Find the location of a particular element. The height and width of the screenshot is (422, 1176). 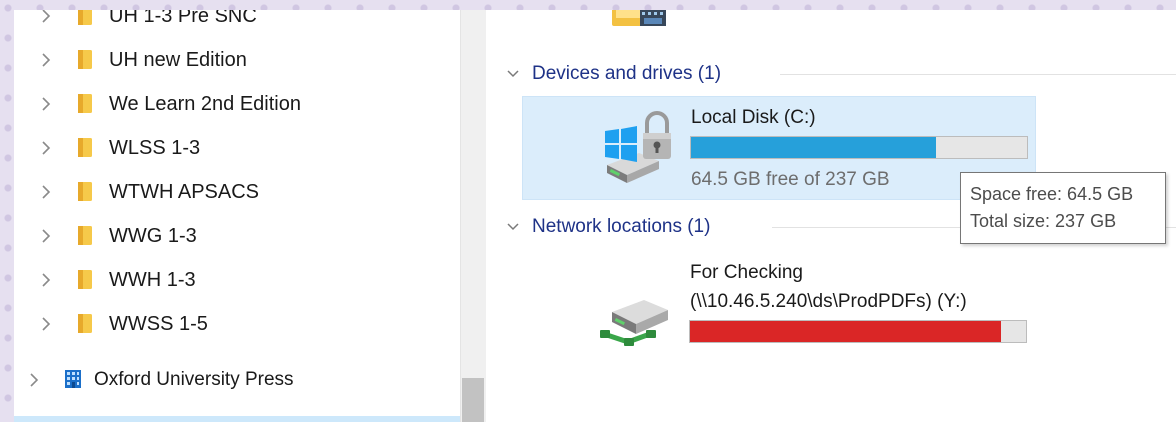

nav-item-wlss-1-3: WLSS 1-3 is located at coordinates (237, 148).